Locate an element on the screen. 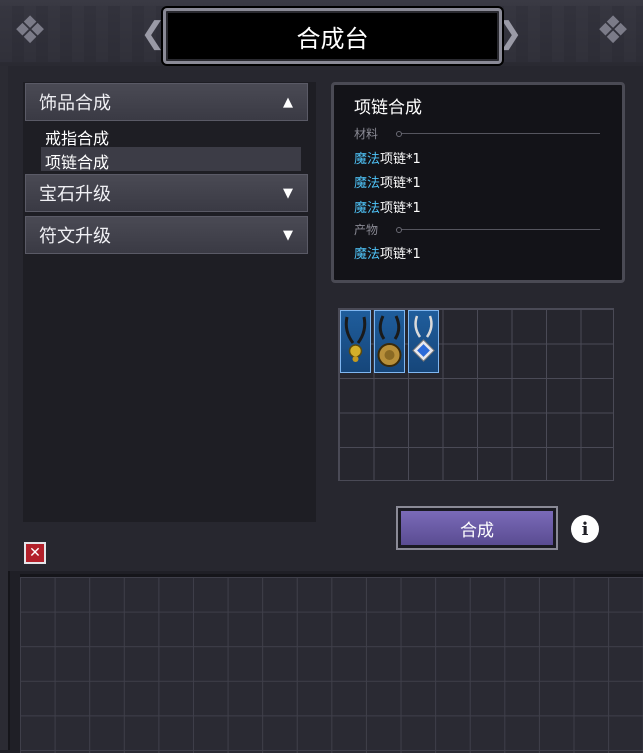 Image resolution: width=643 pixels, height=753 pixels. gold-necklace-icon is located at coordinates (355, 339).